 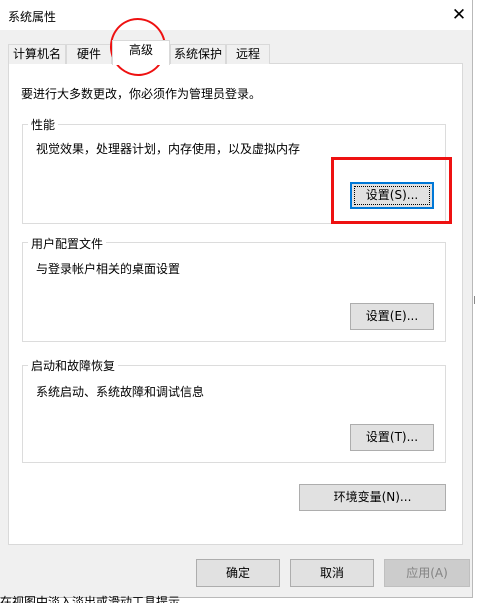 What do you see at coordinates (89, 54) in the screenshot?
I see `tab-hardware: 硬件` at bounding box center [89, 54].